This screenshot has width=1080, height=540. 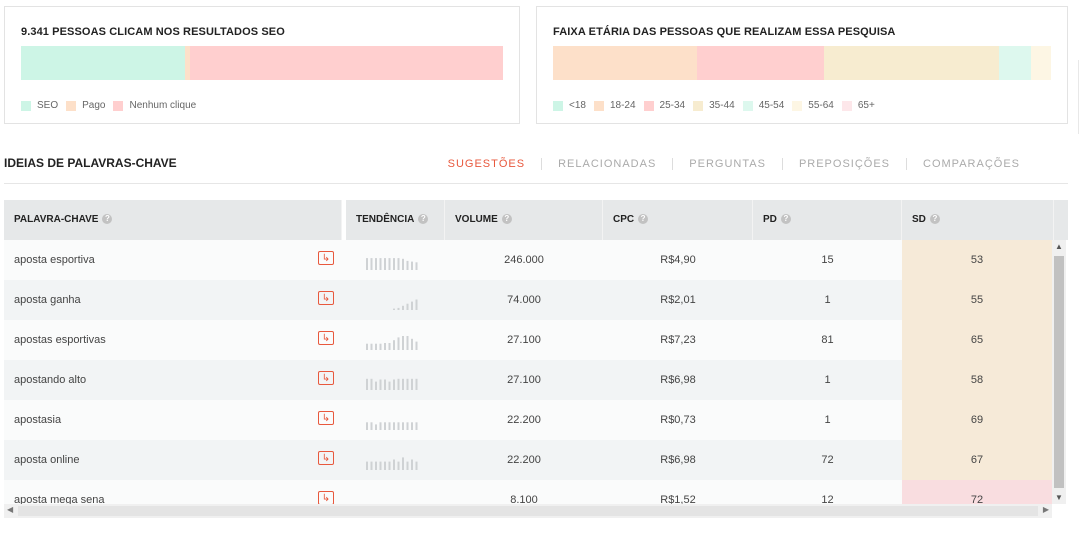 I want to click on column-header-pd: PD?, so click(x=827, y=220).